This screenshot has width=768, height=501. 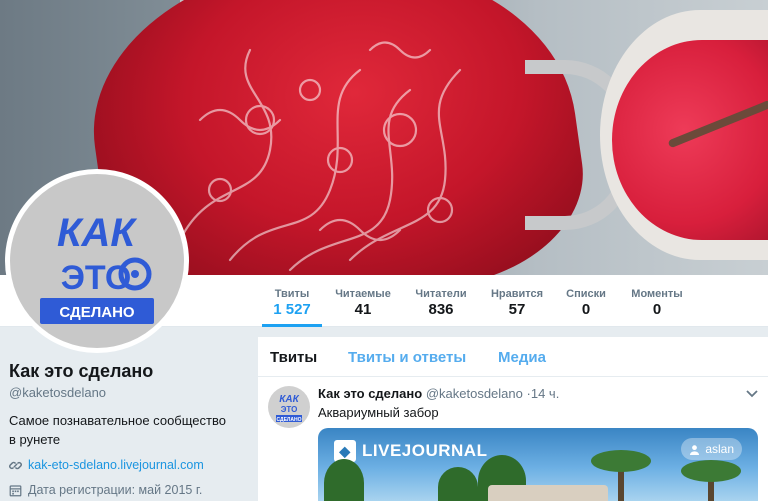 I want to click on tab-tweets: Твиты, so click(x=293, y=357).